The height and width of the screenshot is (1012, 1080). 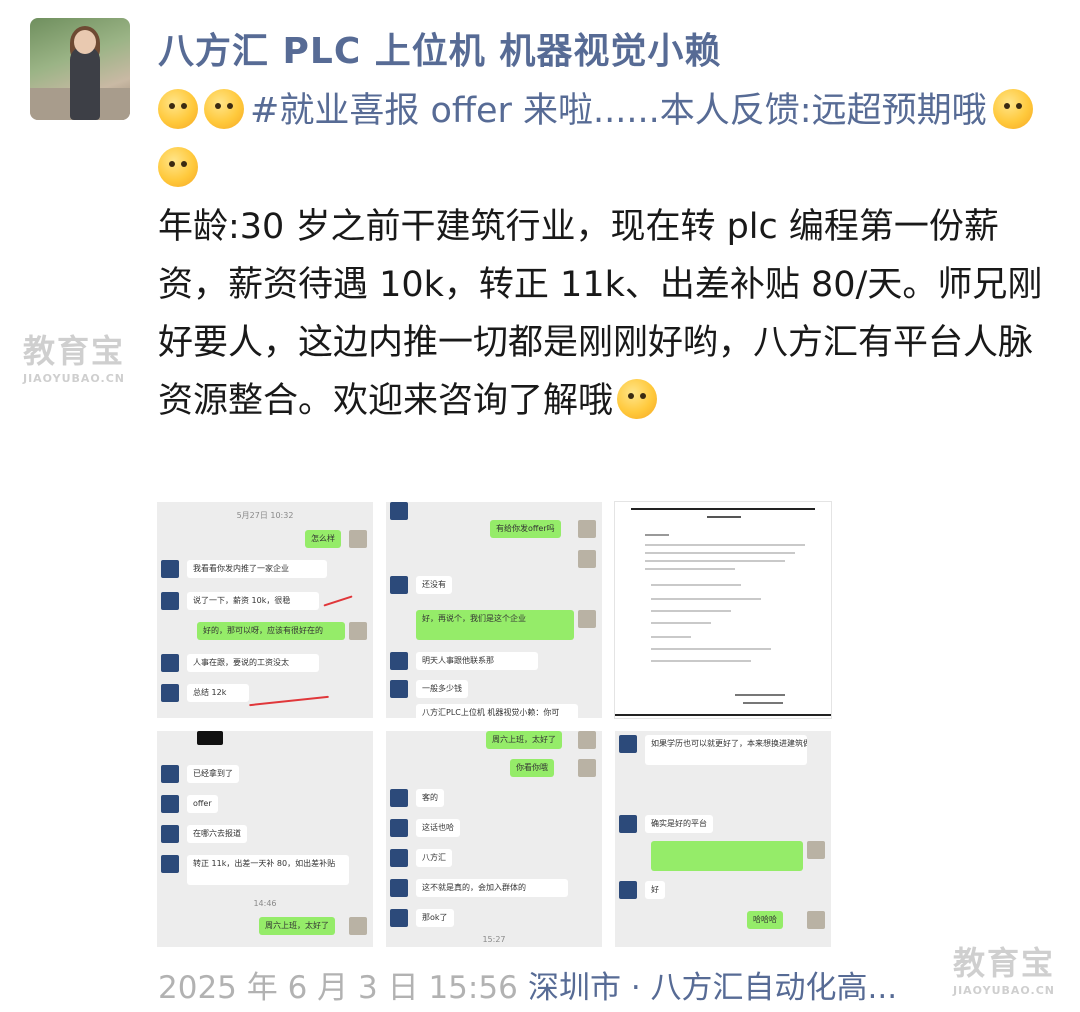 What do you see at coordinates (497, 711) in the screenshot?
I see `chat-bubble: 八方汇PLC上位机 机器视觉小赖：你可` at bounding box center [497, 711].